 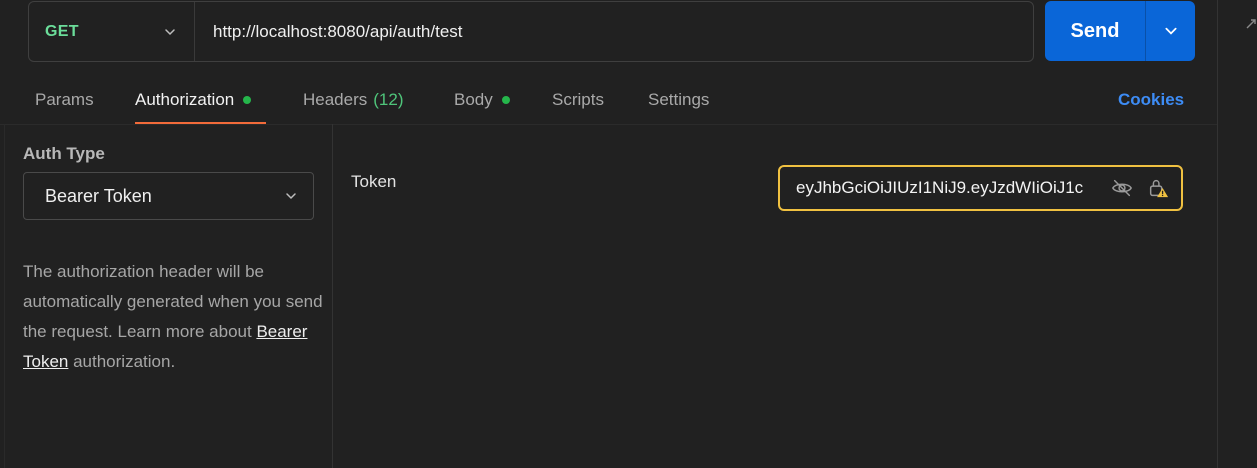 What do you see at coordinates (185, 99) in the screenshot?
I see `tab-label: Authorization` at bounding box center [185, 99].